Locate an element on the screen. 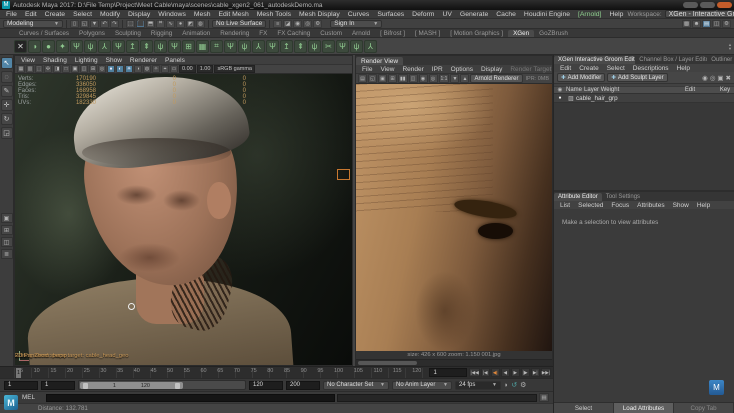  camera-lock-icon: ▥ is located at coordinates (30, 69).